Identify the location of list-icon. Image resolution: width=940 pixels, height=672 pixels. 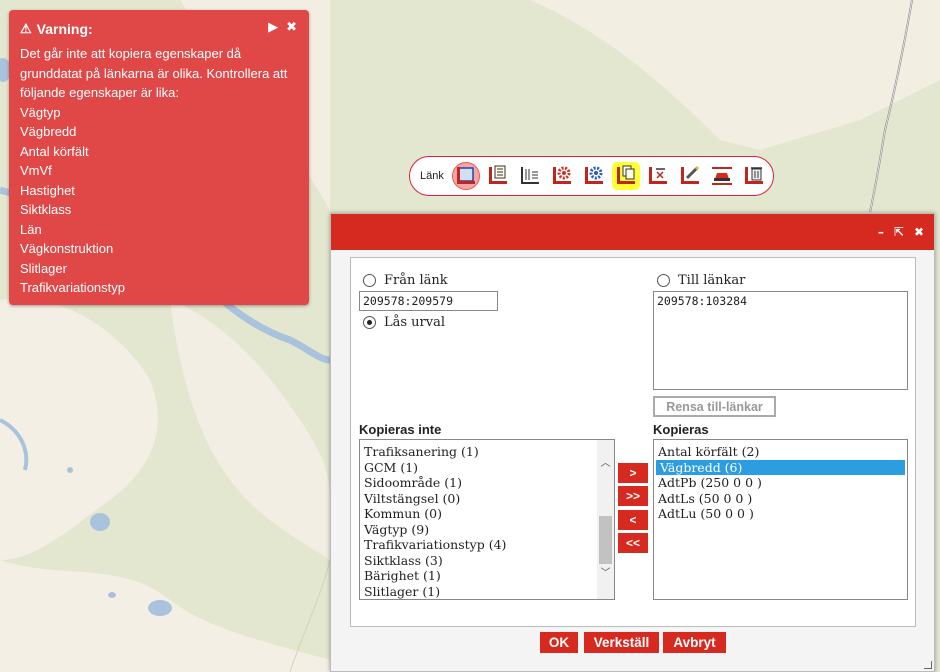
(529, 175).